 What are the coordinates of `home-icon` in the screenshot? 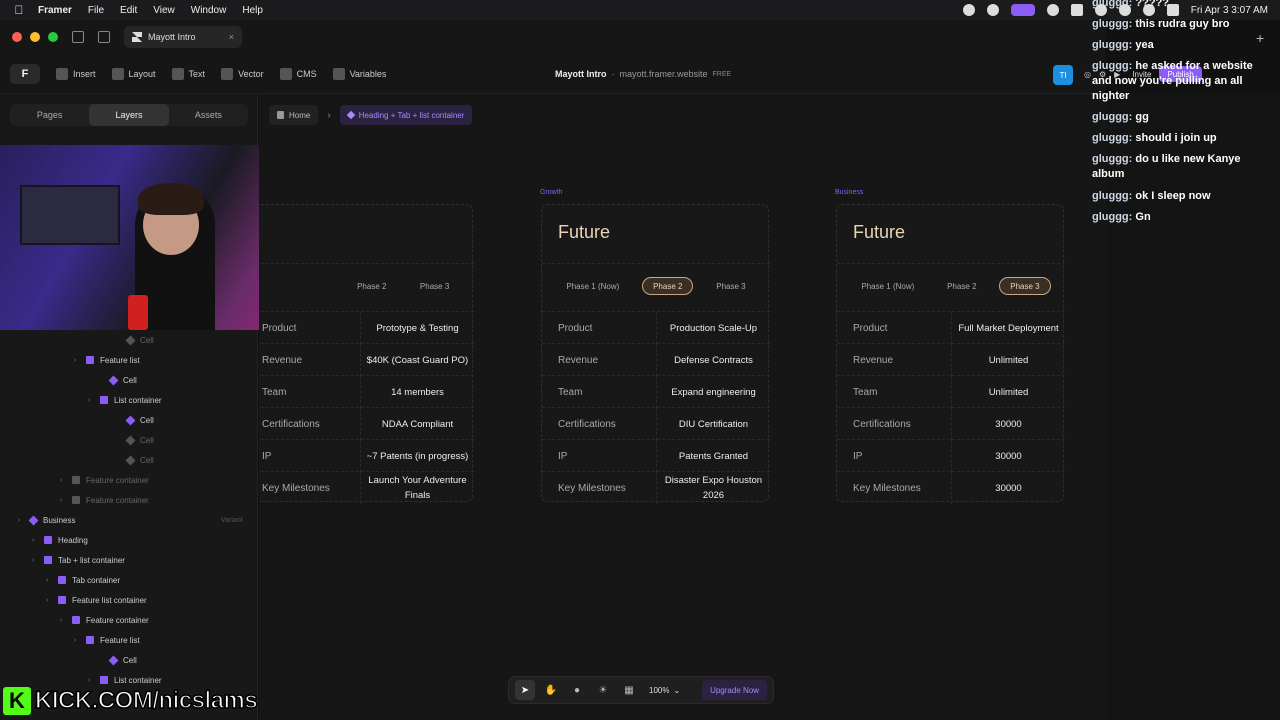 It's located at (78, 37).